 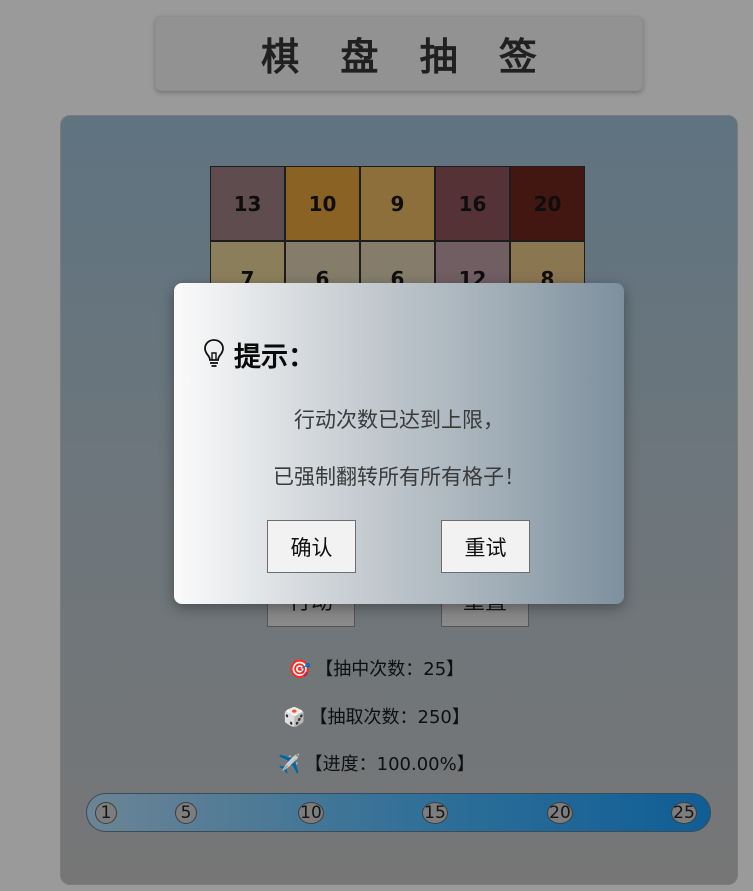 I want to click on retry-button: 重试, so click(x=485, y=546).